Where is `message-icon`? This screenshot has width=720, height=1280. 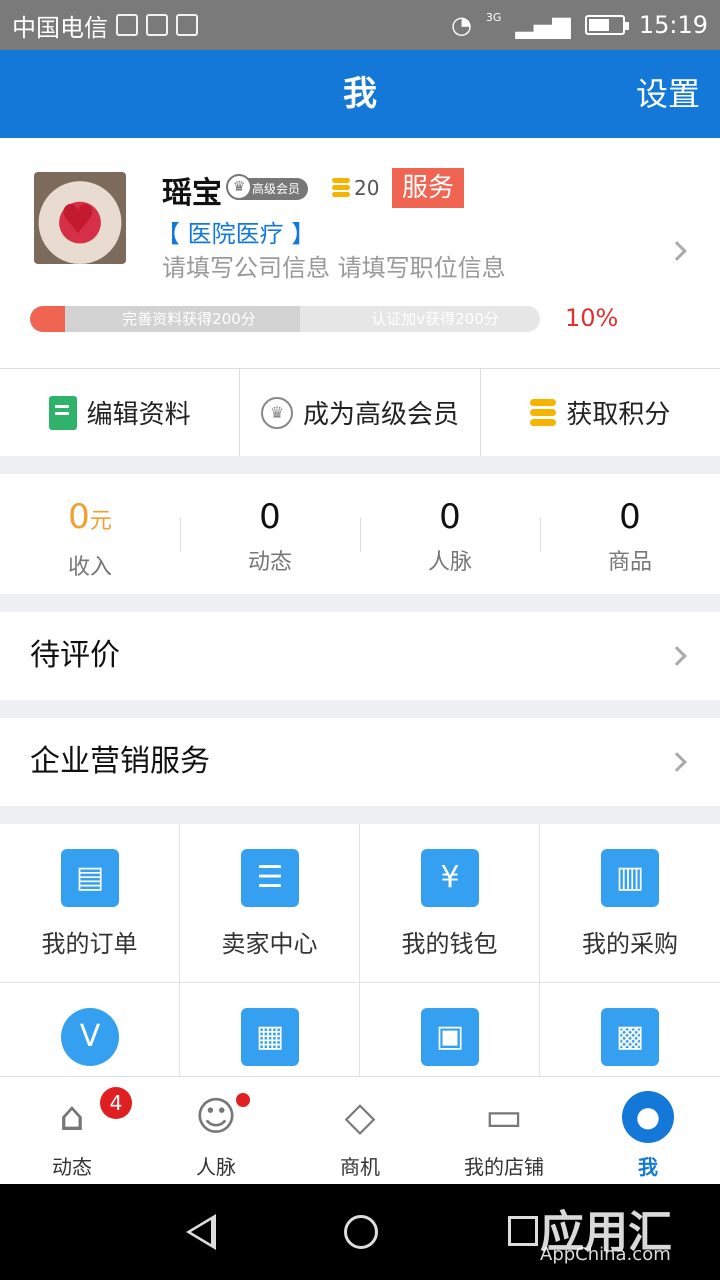
message-icon is located at coordinates (187, 25).